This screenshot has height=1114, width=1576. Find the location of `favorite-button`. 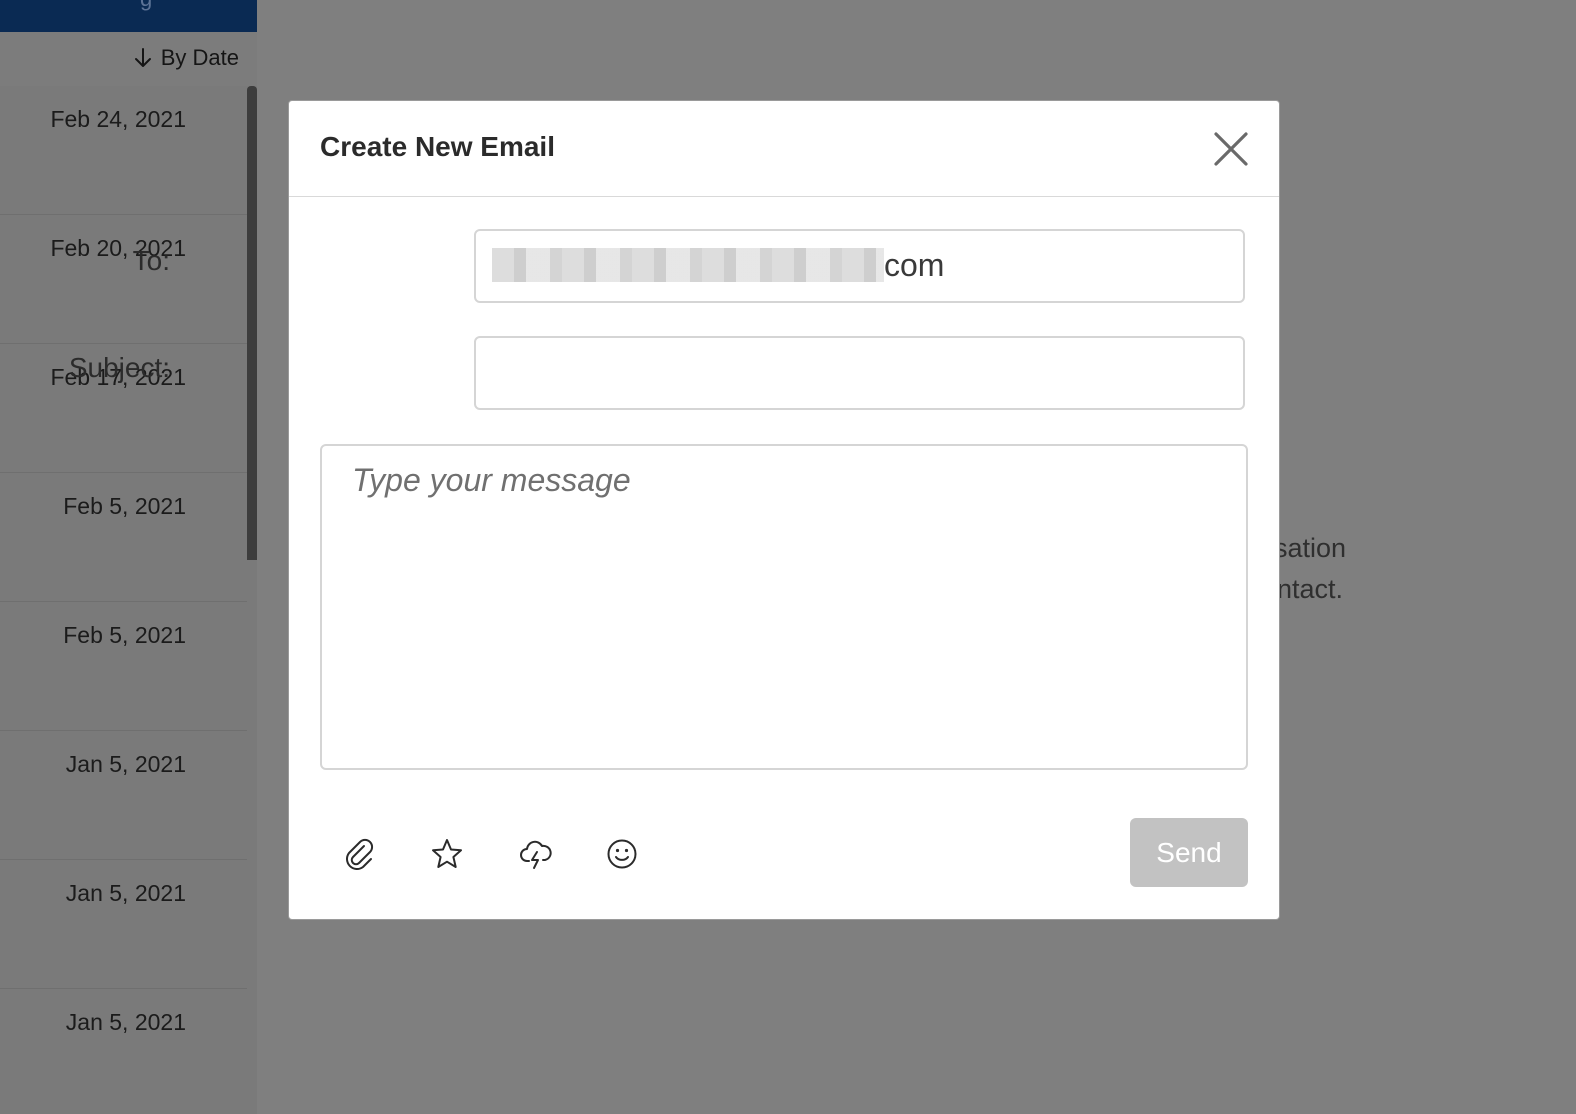

favorite-button is located at coordinates (447, 854).